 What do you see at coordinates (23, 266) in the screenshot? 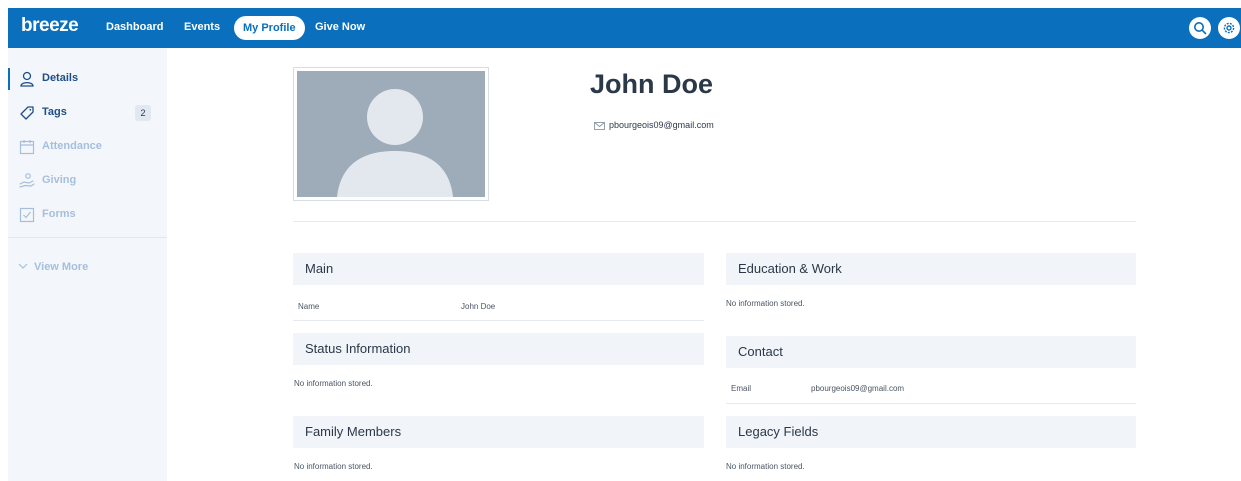
I see `chevron-down-icon` at bounding box center [23, 266].